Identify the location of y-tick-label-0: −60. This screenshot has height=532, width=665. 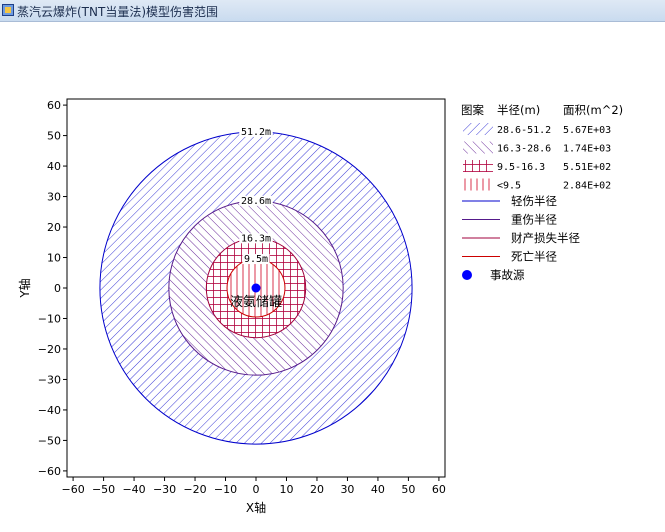
(49, 471).